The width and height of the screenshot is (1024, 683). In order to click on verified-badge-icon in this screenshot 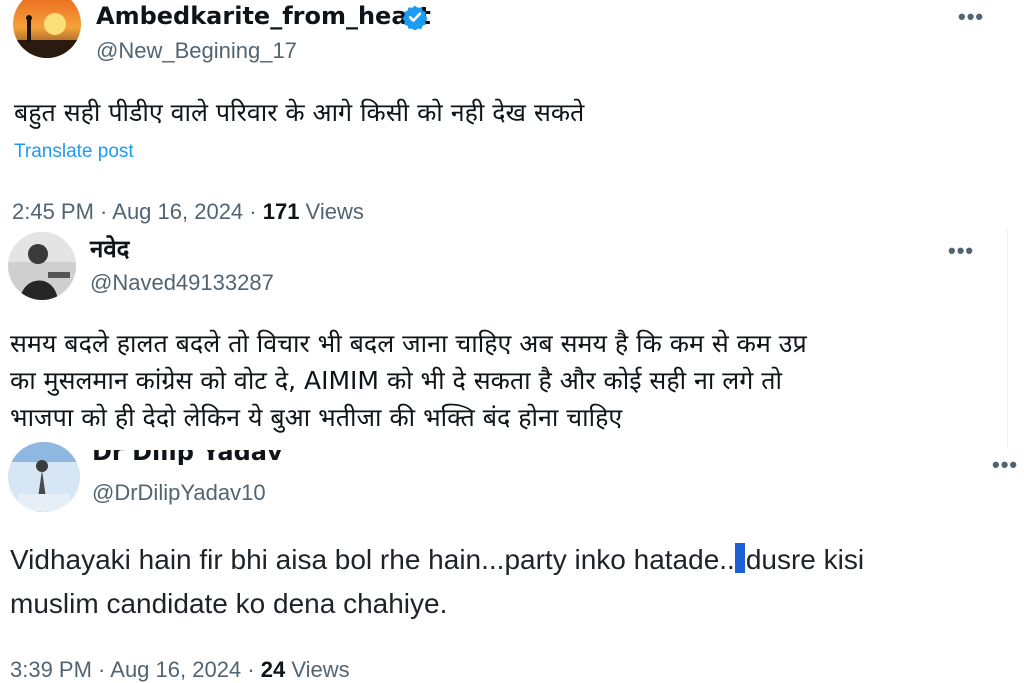, I will do `click(415, 19)`.